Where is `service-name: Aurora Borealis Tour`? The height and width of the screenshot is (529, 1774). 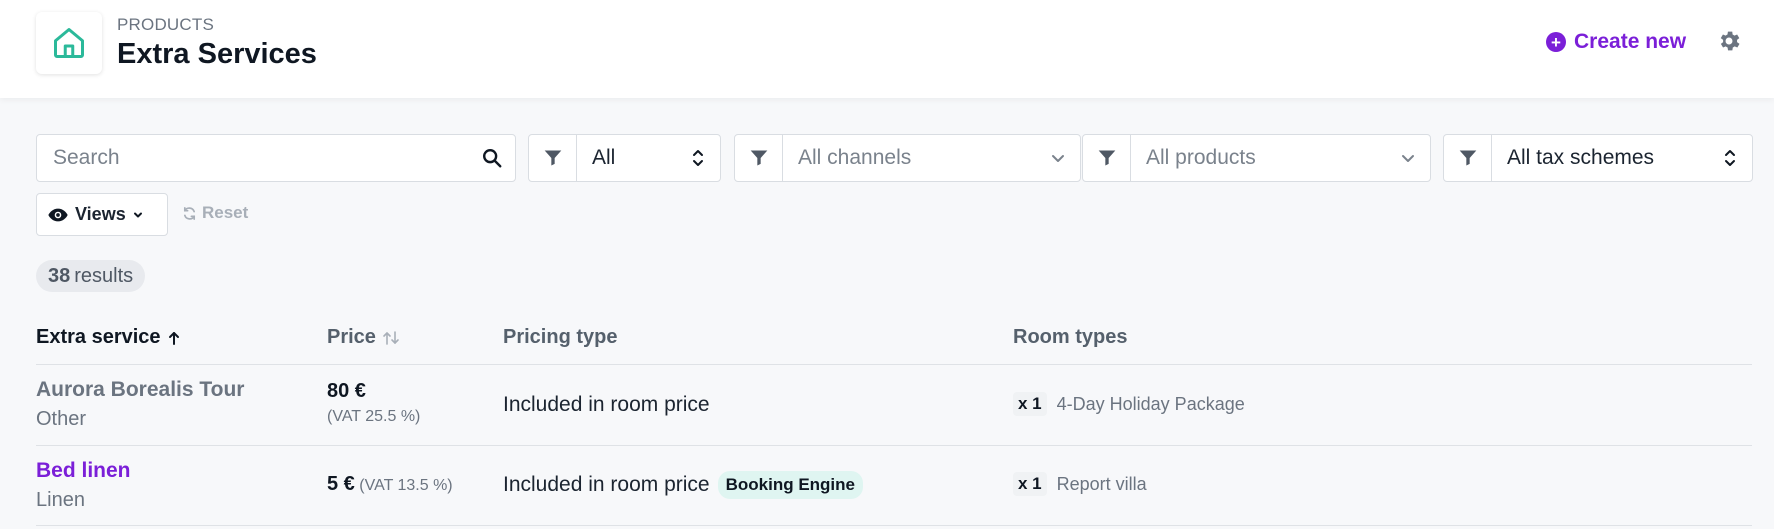 service-name: Aurora Borealis Tour is located at coordinates (140, 389).